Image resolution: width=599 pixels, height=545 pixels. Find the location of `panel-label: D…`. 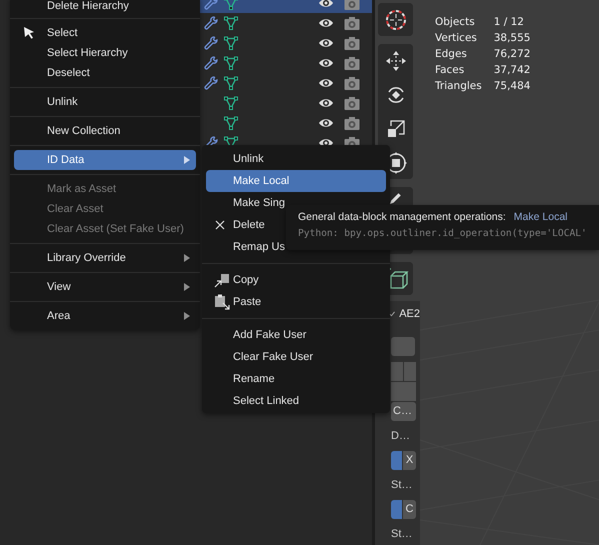

panel-label: D… is located at coordinates (401, 436).